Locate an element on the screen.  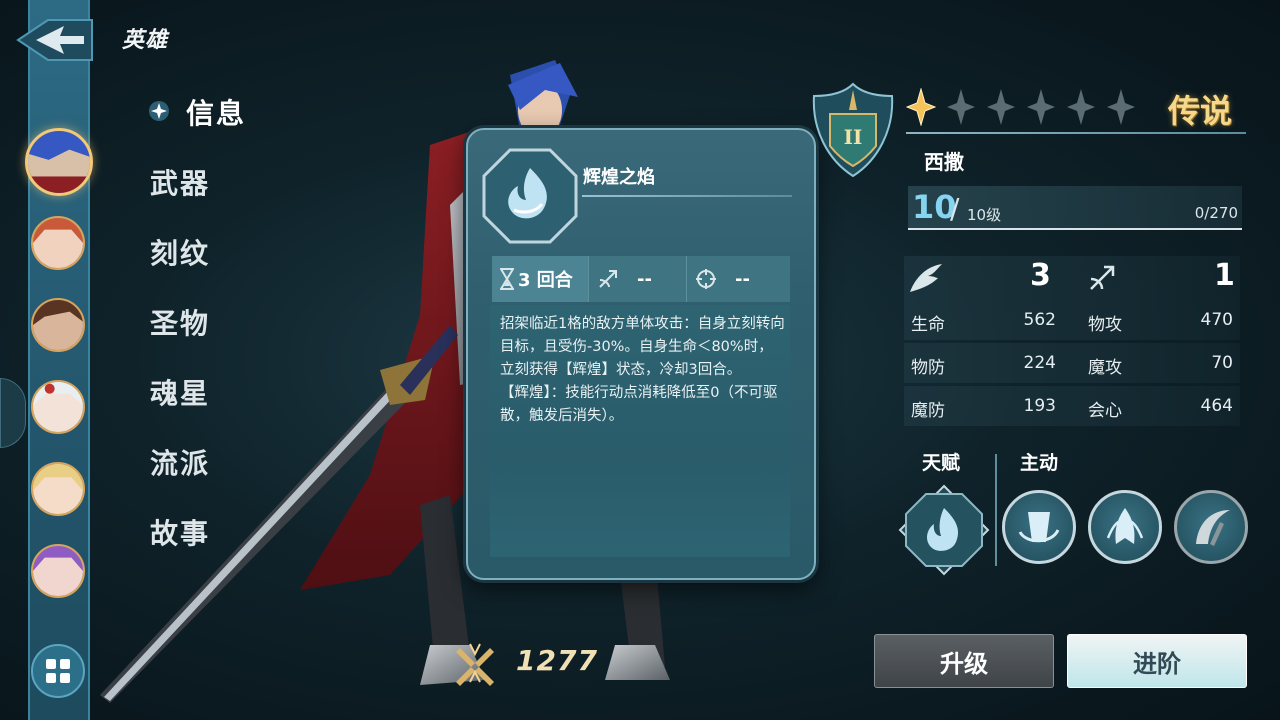
lance-strike-skill-icon is located at coordinates (1213, 528).